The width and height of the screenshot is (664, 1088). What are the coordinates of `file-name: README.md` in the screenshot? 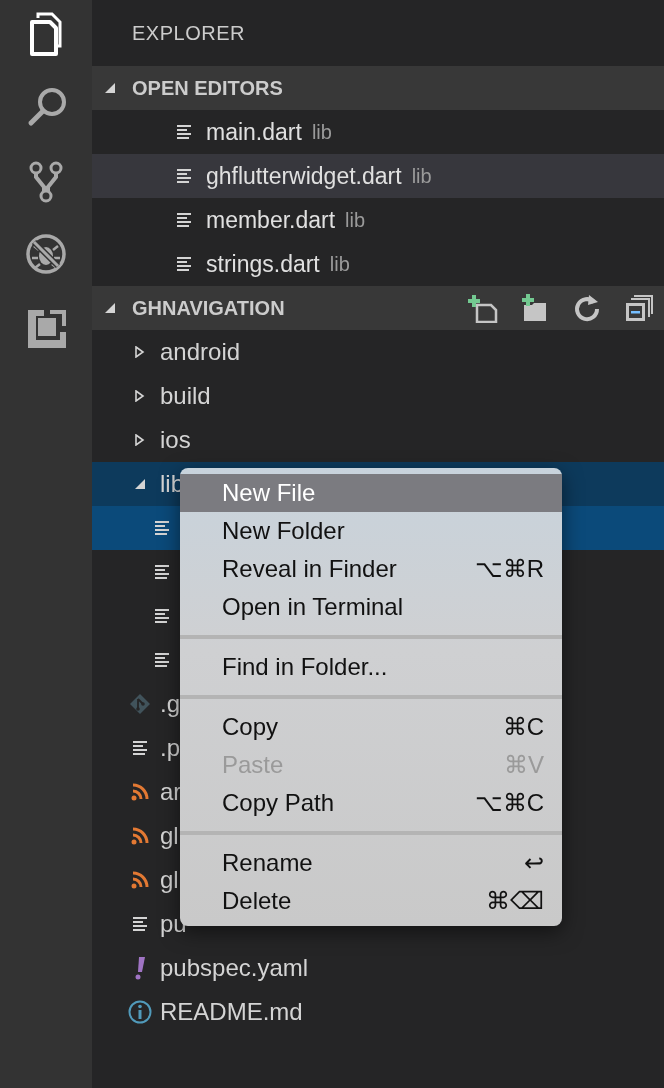 It's located at (231, 1012).